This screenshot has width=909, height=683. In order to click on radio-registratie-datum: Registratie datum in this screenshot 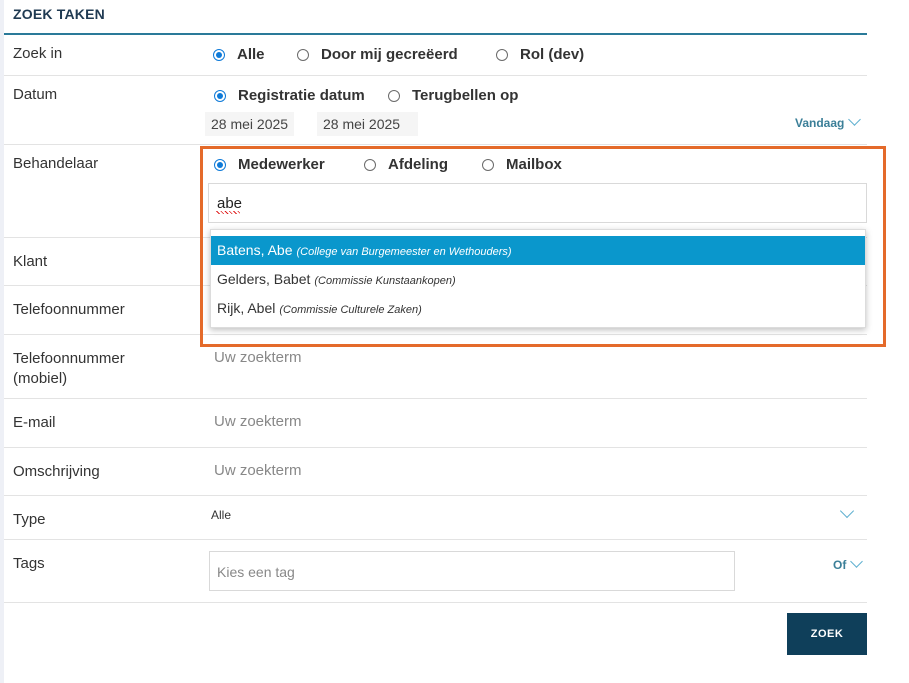, I will do `click(289, 95)`.